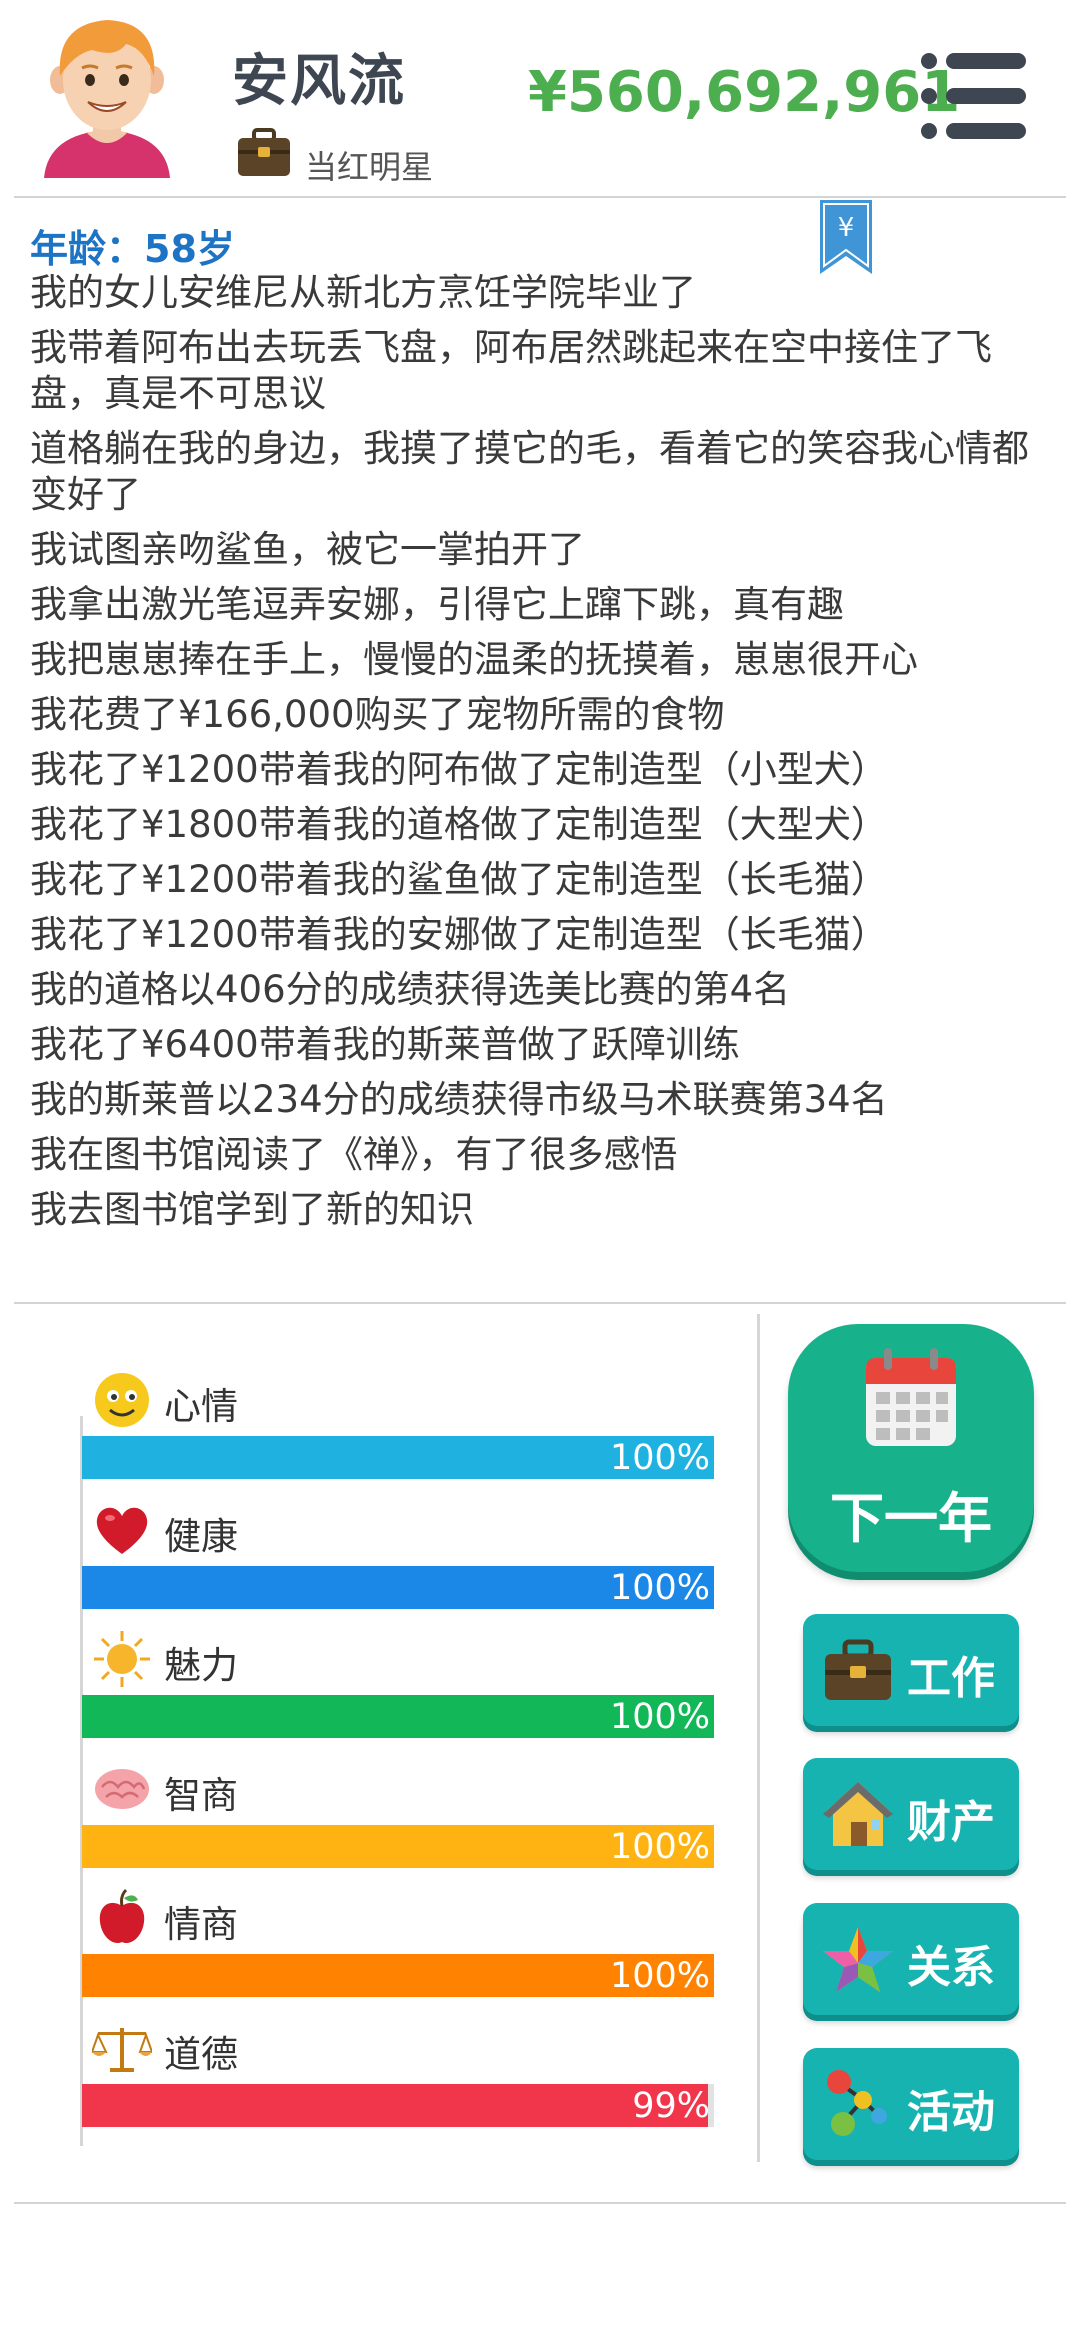 The height and width of the screenshot is (2340, 1080). Describe the element at coordinates (398, 1948) in the screenshot. I see `stat-row: 情商 100%` at that location.